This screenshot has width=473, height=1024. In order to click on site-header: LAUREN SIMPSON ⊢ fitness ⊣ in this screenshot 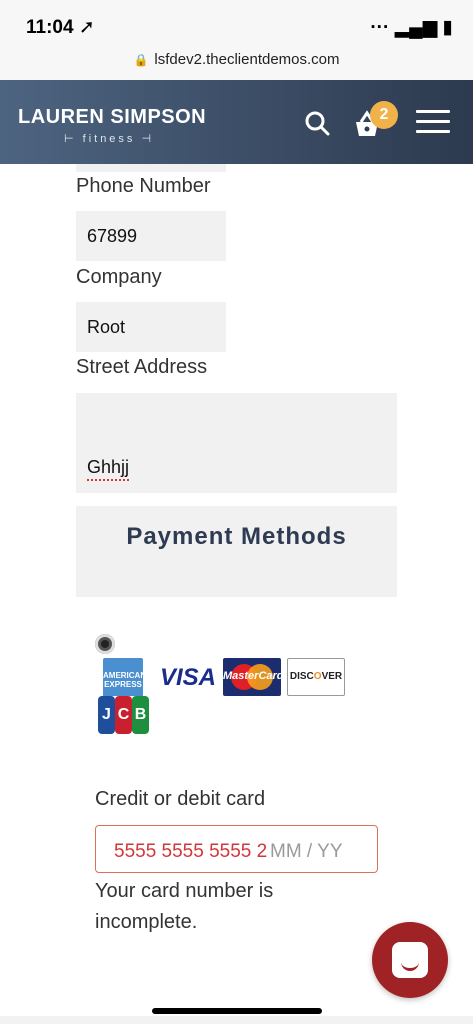, I will do `click(236, 122)`.